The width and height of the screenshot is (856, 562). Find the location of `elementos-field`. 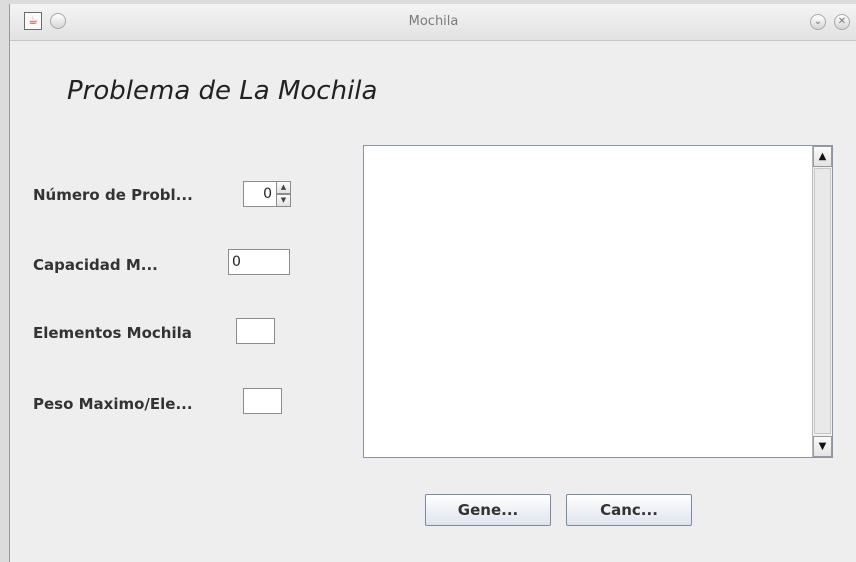

elementos-field is located at coordinates (255, 331).